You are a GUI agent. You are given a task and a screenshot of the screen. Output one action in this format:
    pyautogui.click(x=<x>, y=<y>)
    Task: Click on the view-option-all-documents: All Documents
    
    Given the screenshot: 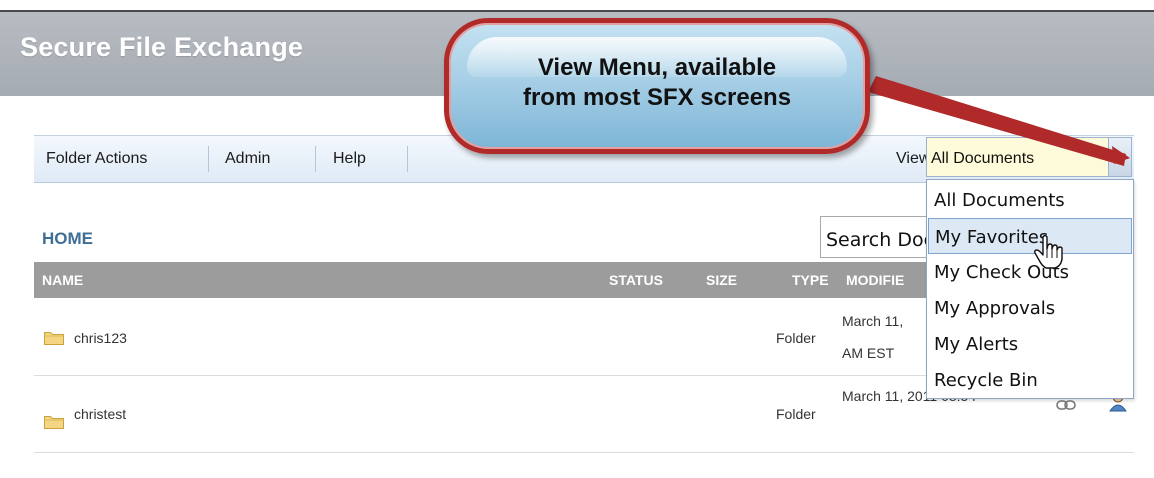 What is the action you would take?
    pyautogui.click(x=1030, y=200)
    